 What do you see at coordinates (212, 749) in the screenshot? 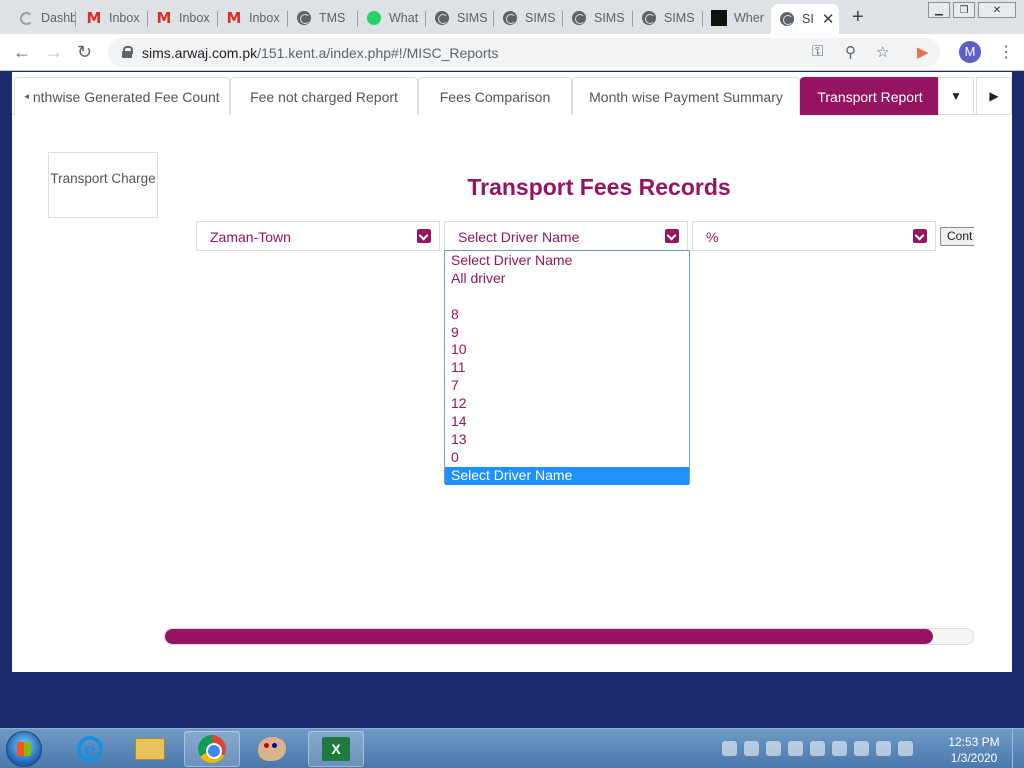
I see `taskbar-chrome` at bounding box center [212, 749].